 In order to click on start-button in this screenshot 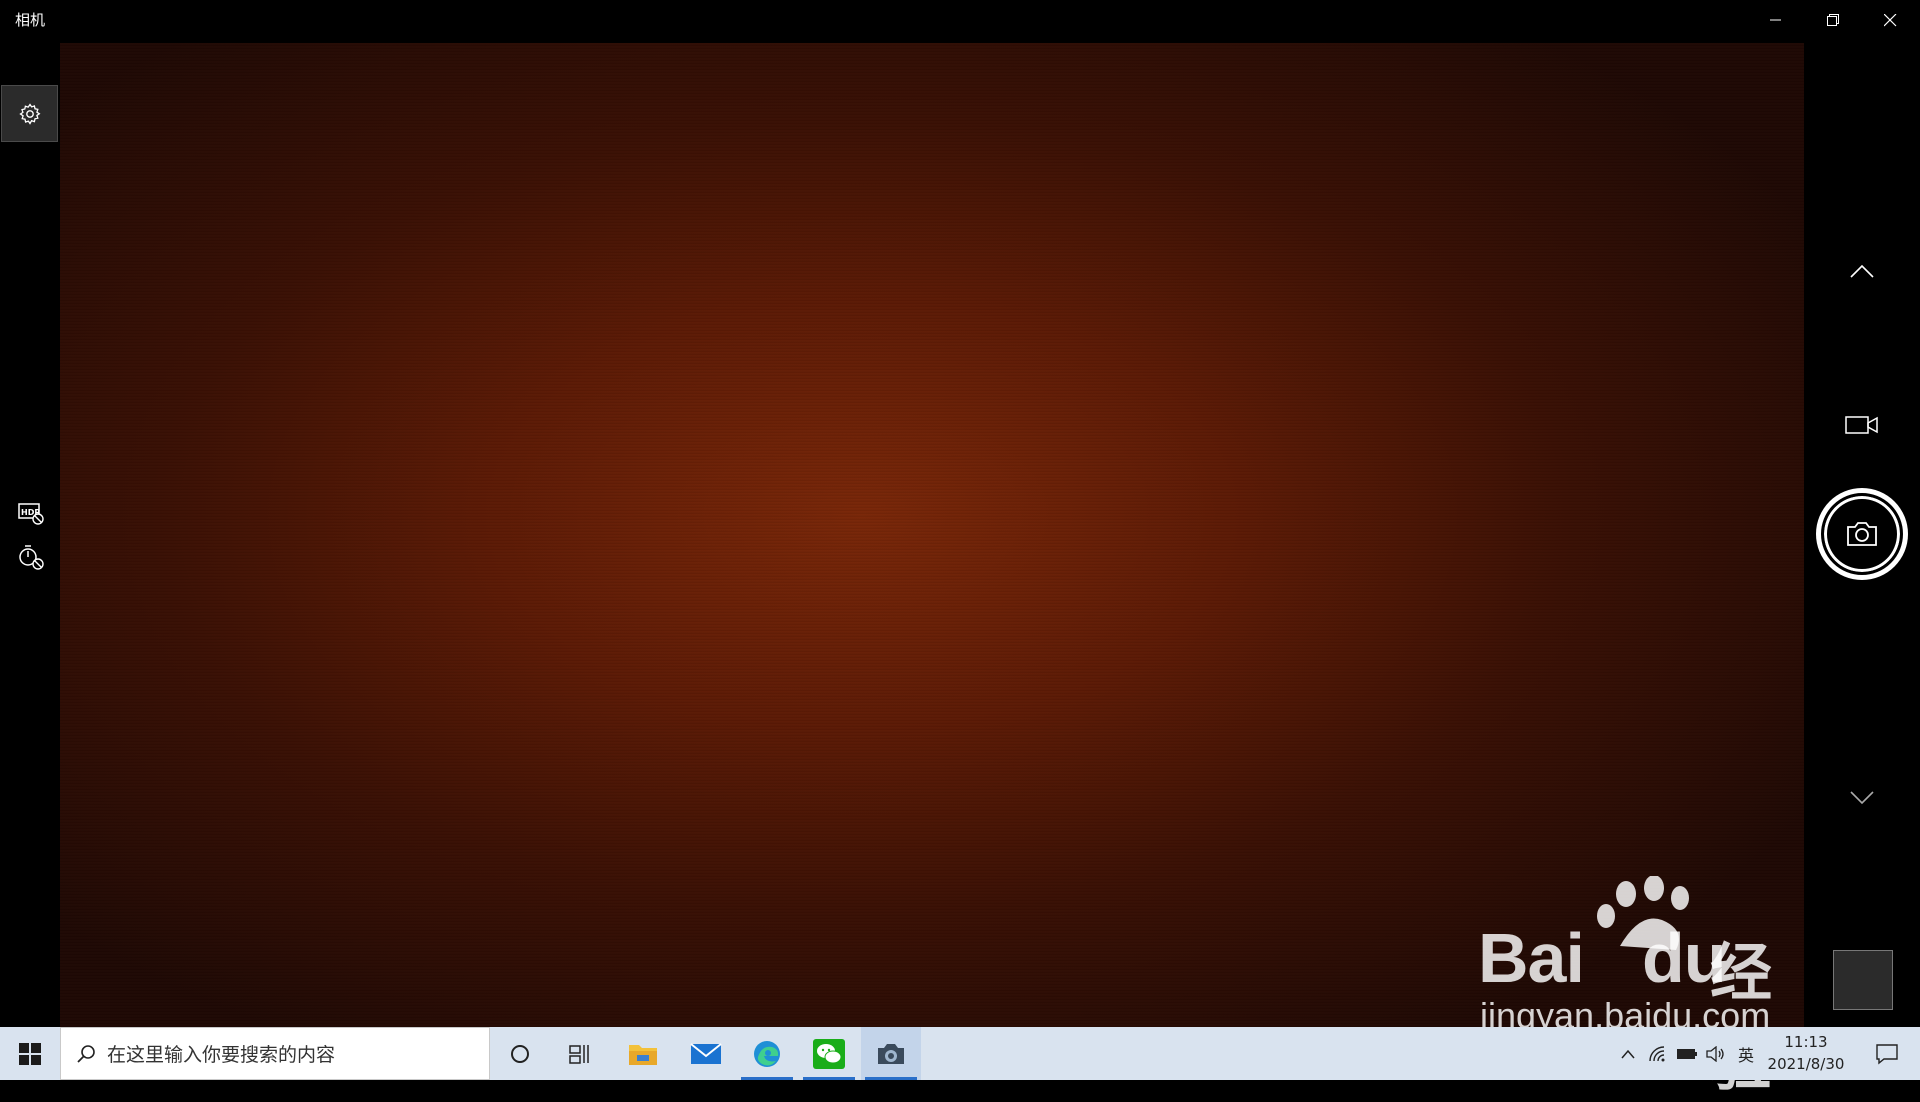, I will do `click(30, 1053)`.